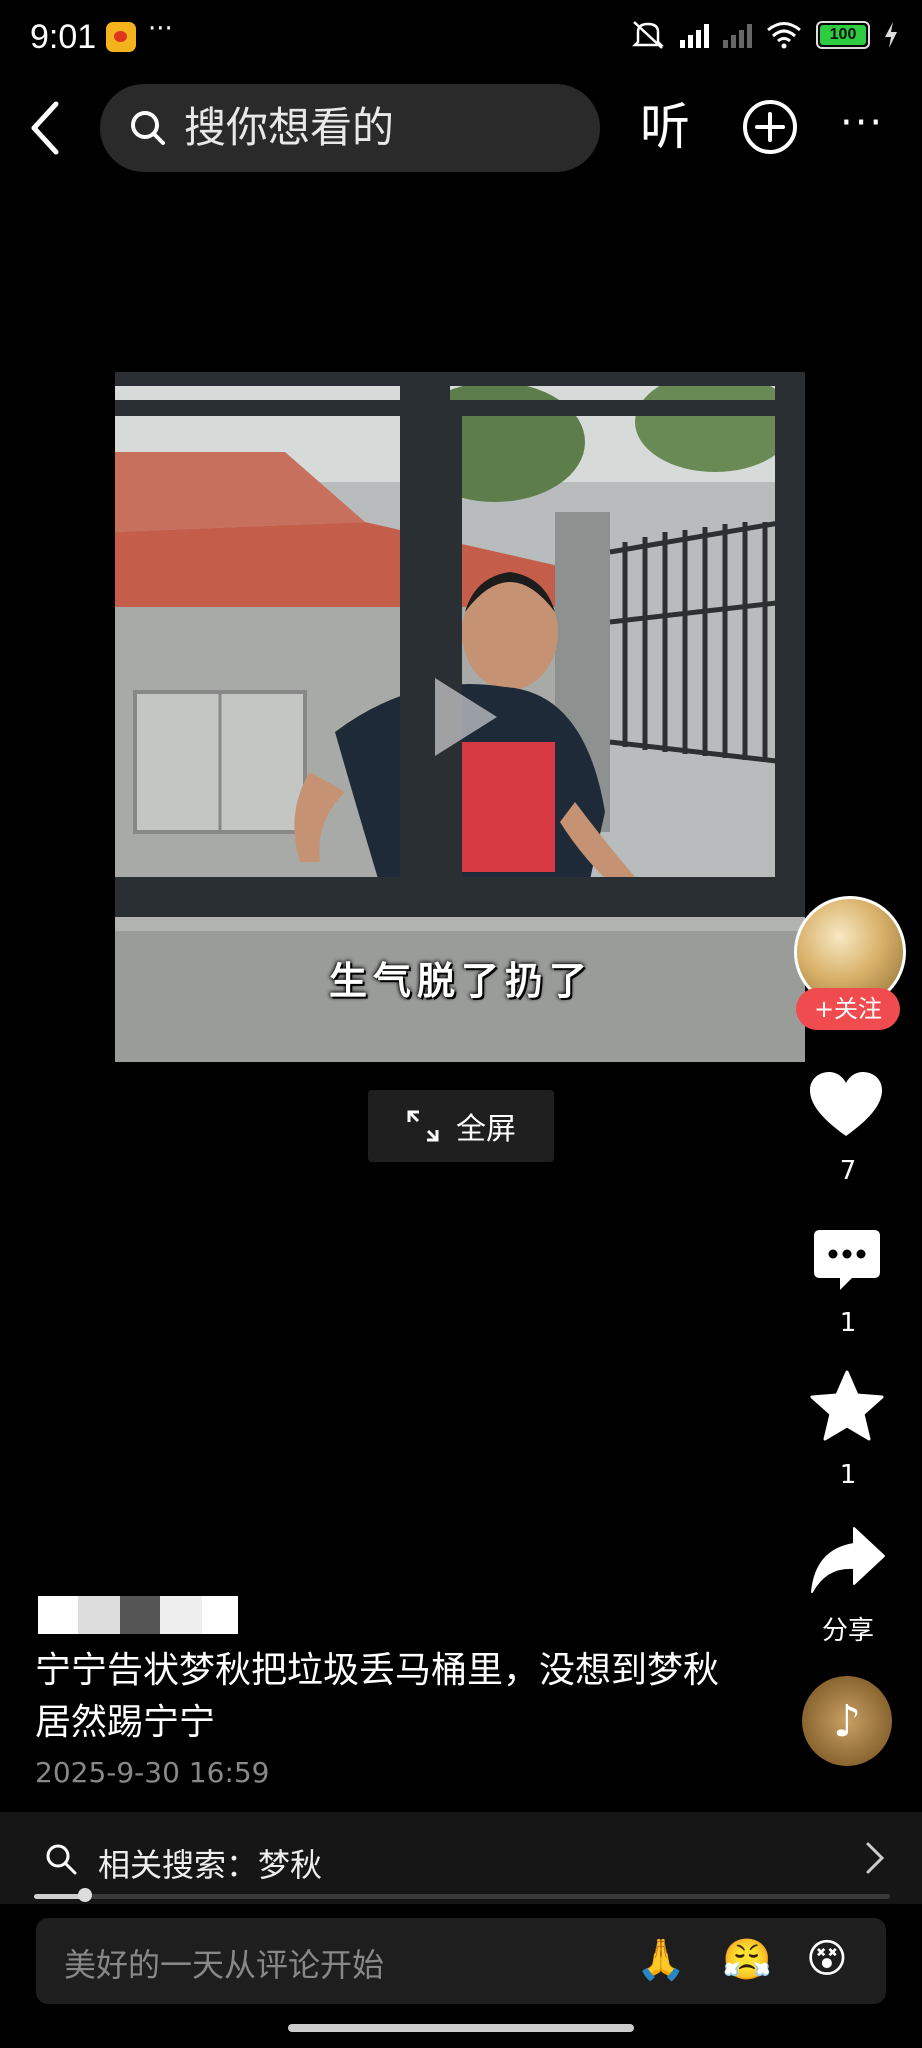 This screenshot has height=2048, width=922. What do you see at coordinates (875, 1858) in the screenshot?
I see `chevron-right-icon` at bounding box center [875, 1858].